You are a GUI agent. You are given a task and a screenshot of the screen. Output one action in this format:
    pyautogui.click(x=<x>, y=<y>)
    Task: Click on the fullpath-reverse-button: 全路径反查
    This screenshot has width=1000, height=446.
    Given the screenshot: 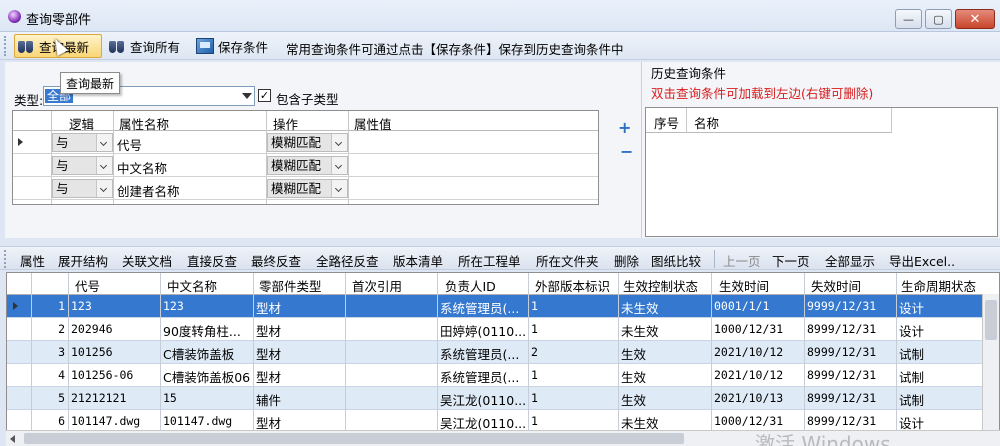 What is the action you would take?
    pyautogui.click(x=347, y=260)
    